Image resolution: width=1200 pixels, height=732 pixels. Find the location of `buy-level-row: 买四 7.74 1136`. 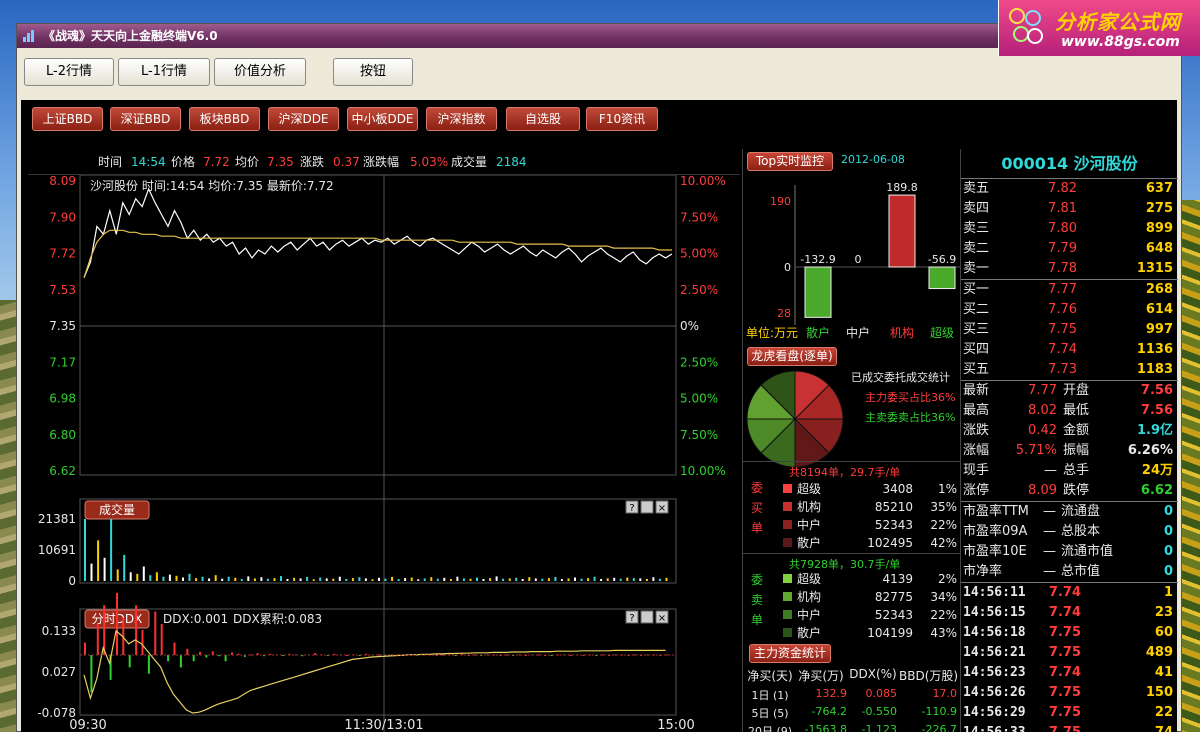

buy-level-row: 买四 7.74 1136 is located at coordinates (1069, 350).